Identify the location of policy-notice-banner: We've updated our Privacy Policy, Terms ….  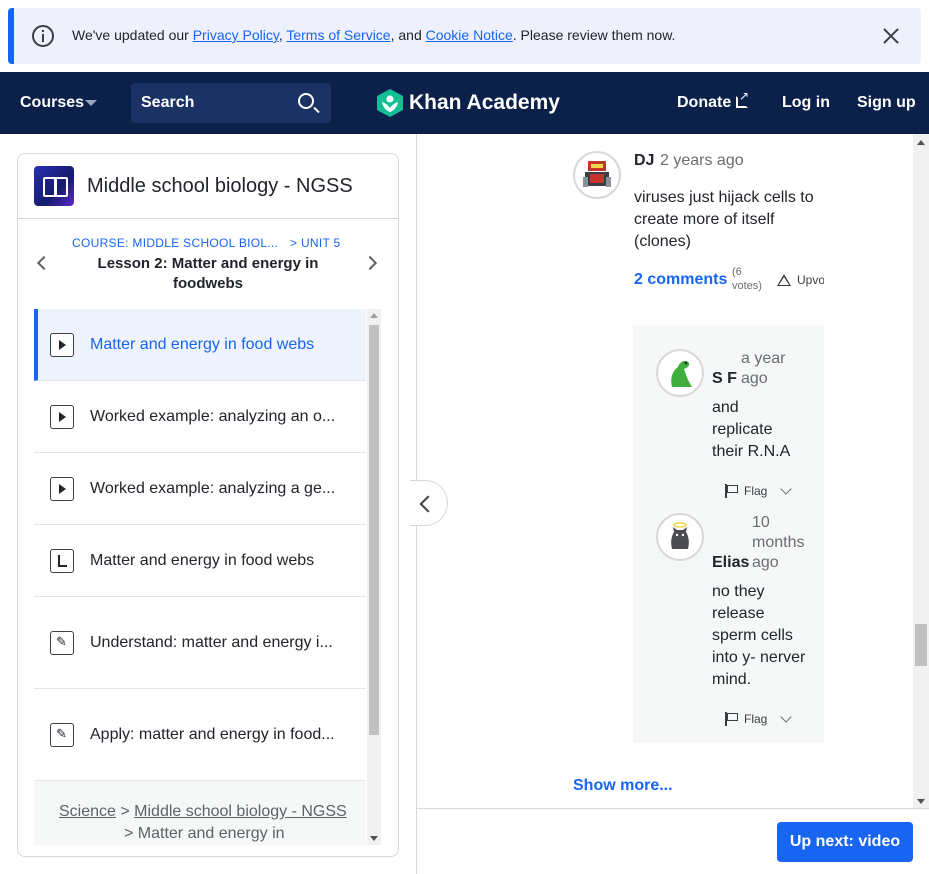
(464, 36).